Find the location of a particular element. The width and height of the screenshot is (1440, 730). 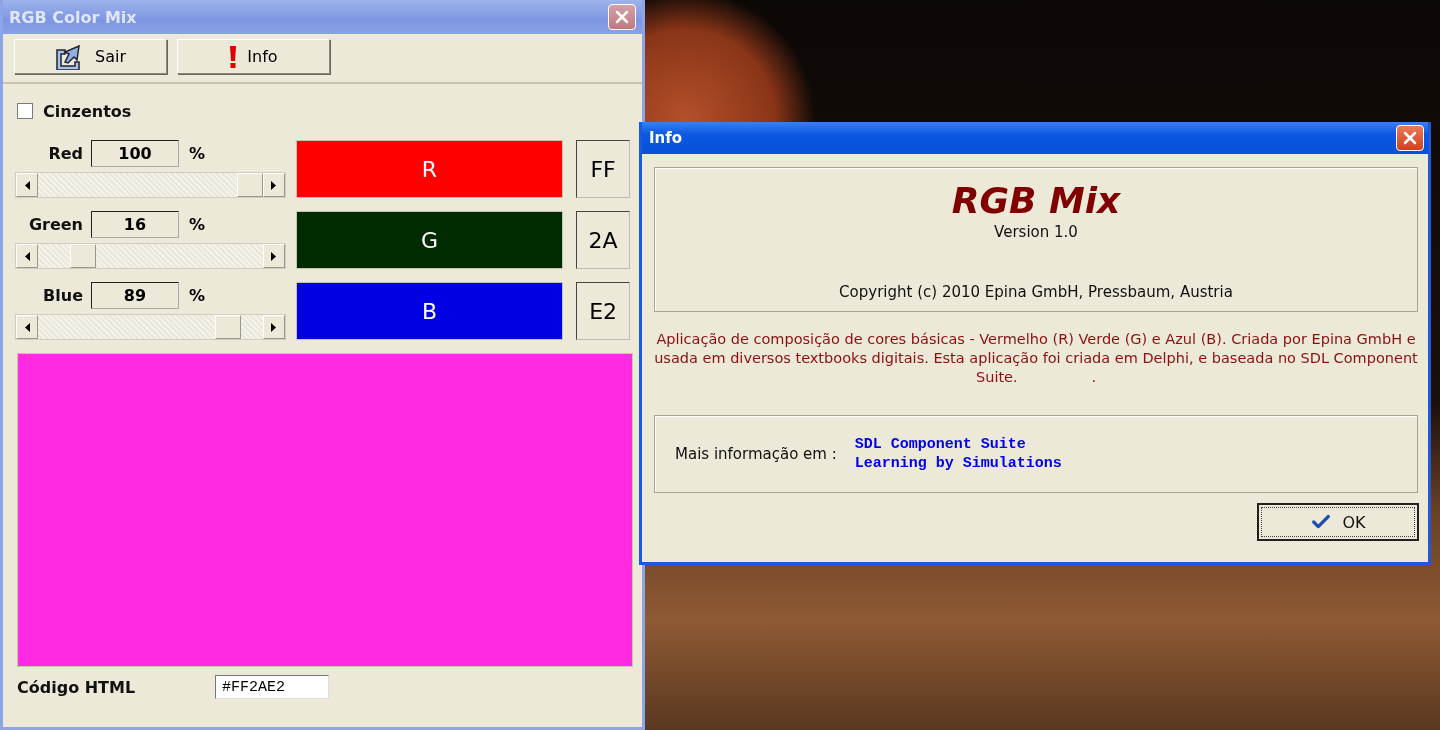

swatch-label: R is located at coordinates (429, 169).